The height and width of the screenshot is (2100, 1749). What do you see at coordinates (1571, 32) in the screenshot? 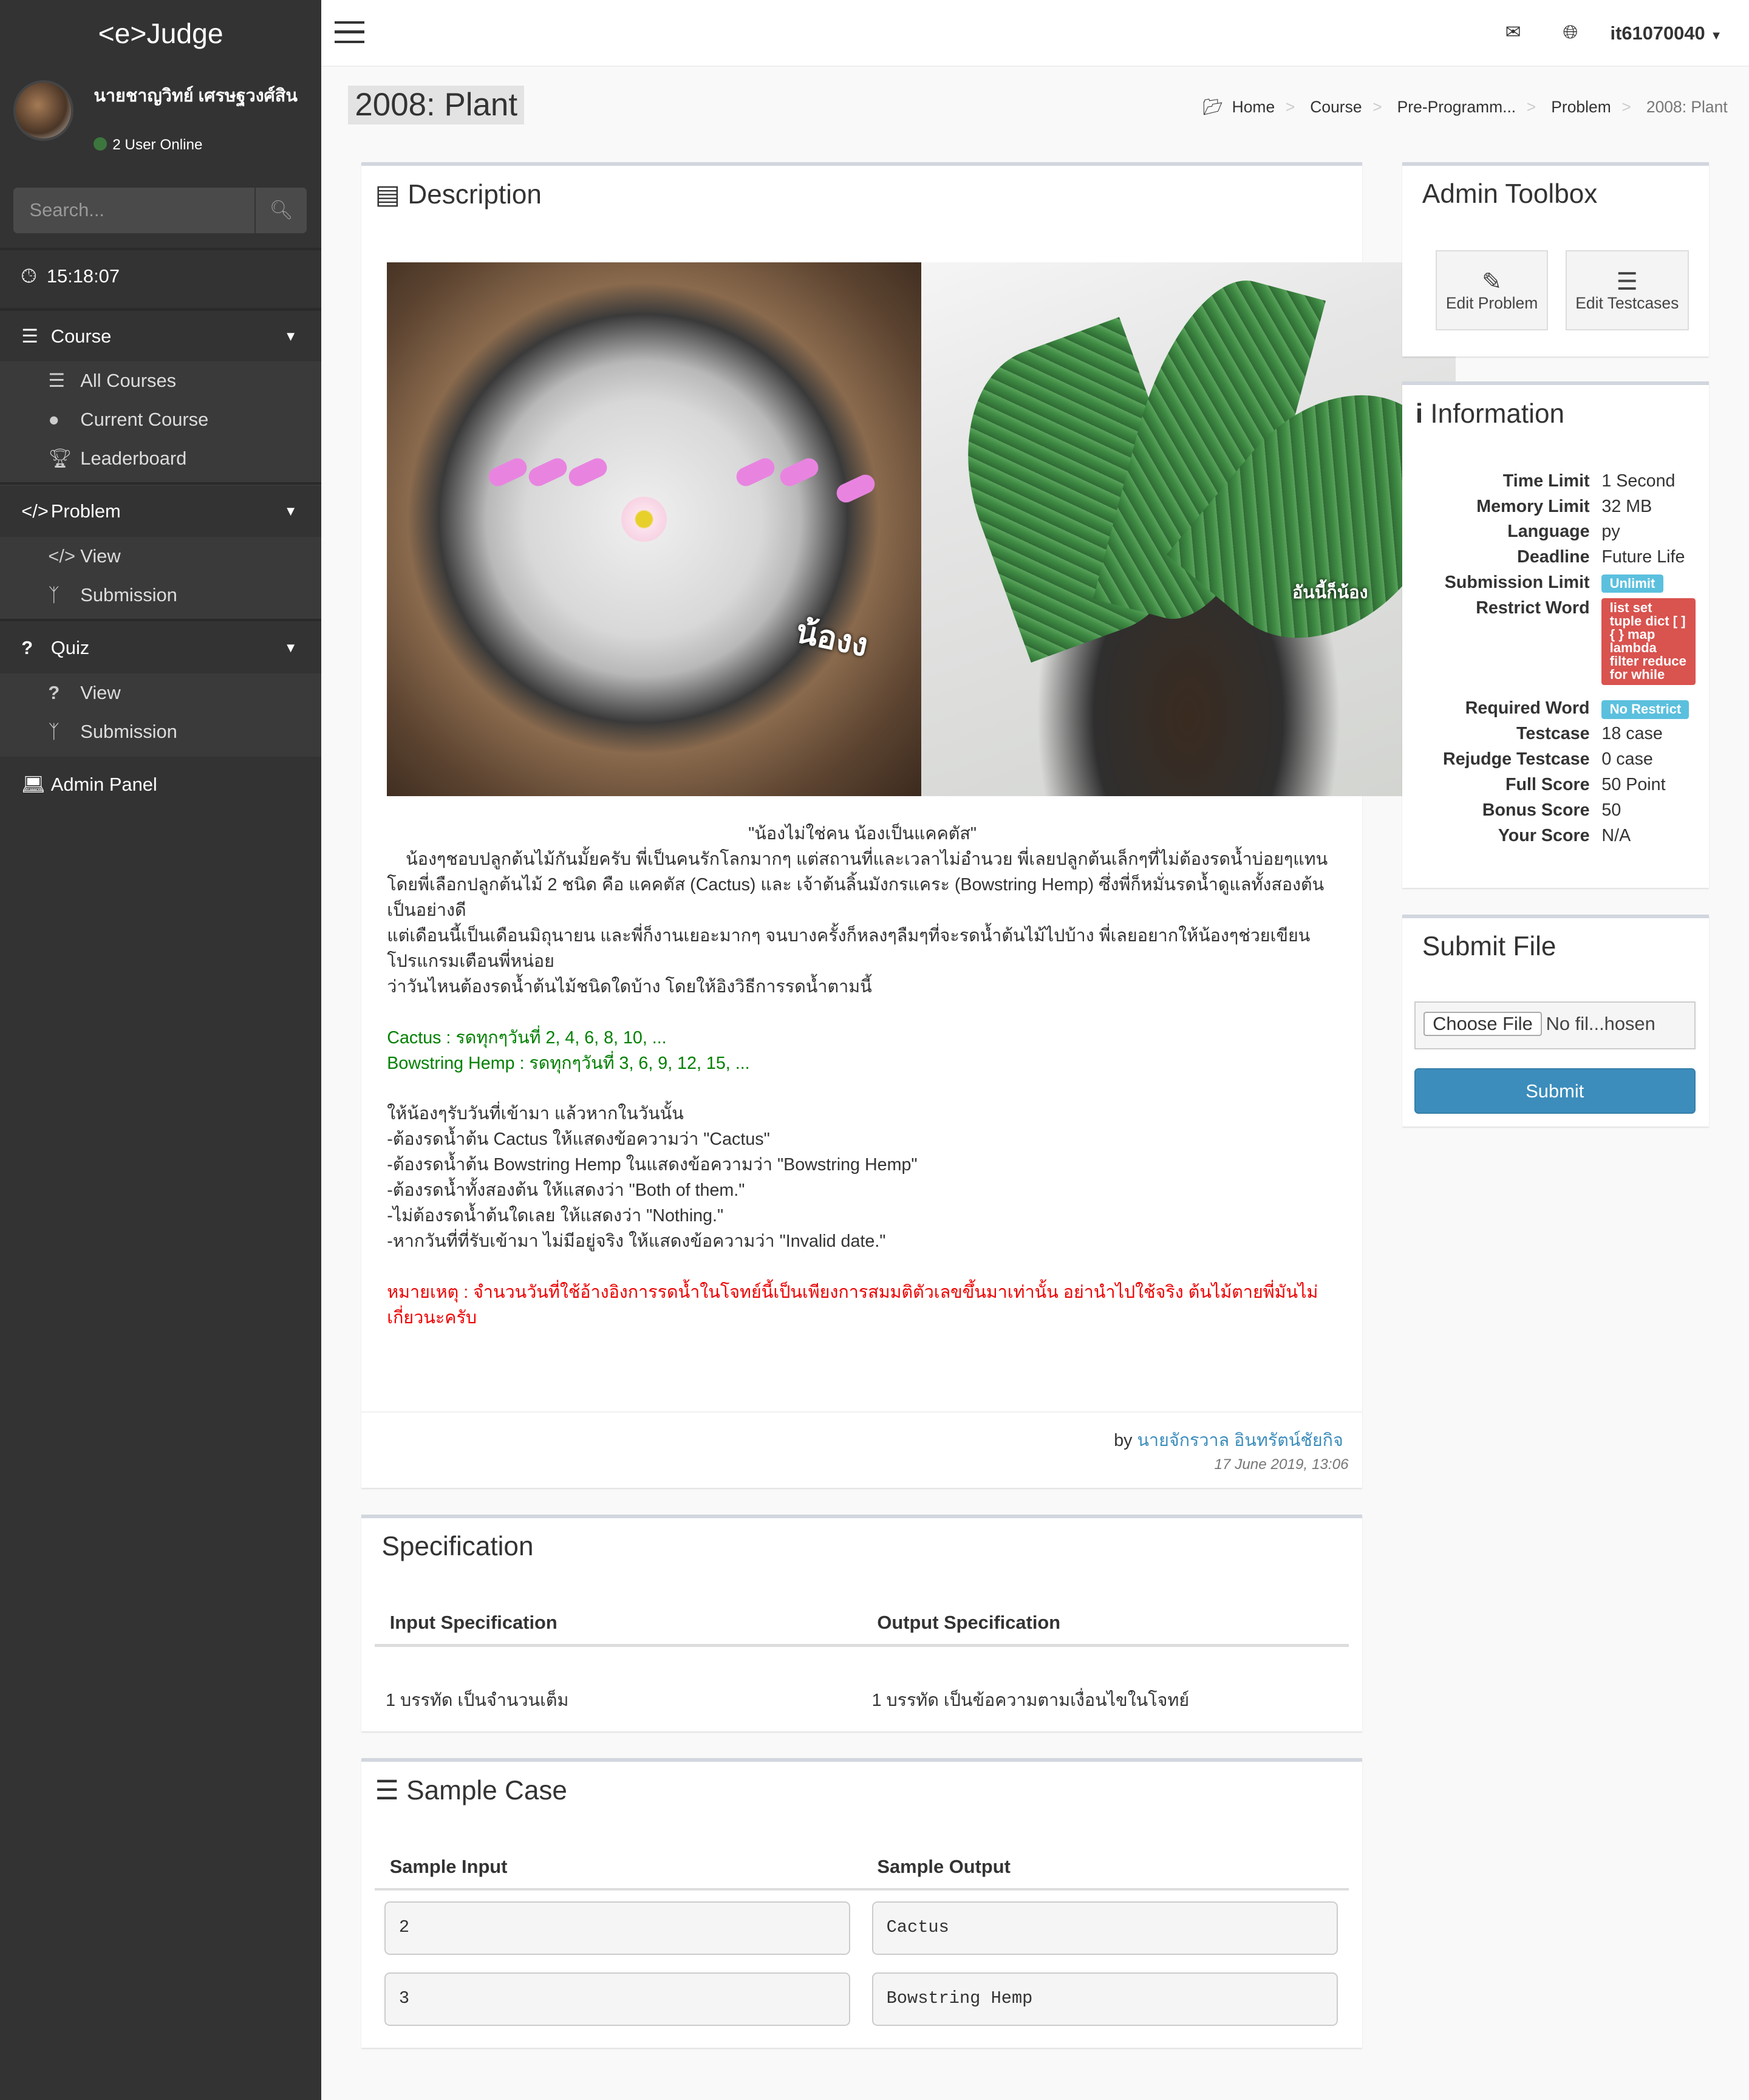
I see `globe-icon: 🌐︎` at bounding box center [1571, 32].